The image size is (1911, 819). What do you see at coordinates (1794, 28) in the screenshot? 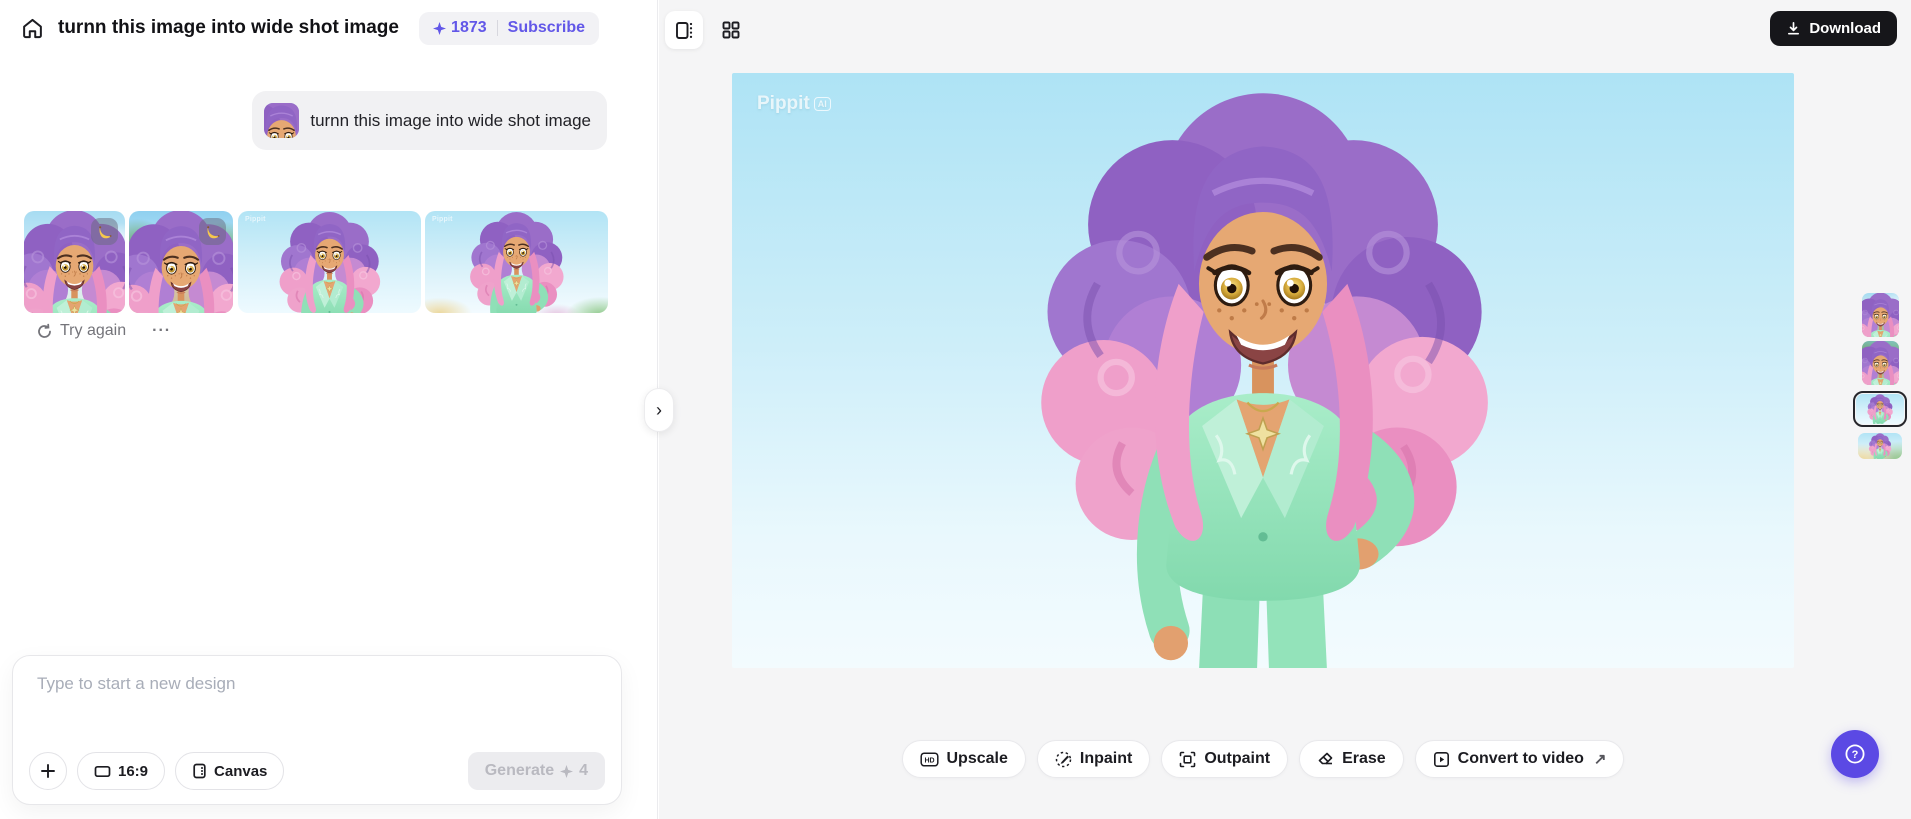
I see `download-icon` at bounding box center [1794, 28].